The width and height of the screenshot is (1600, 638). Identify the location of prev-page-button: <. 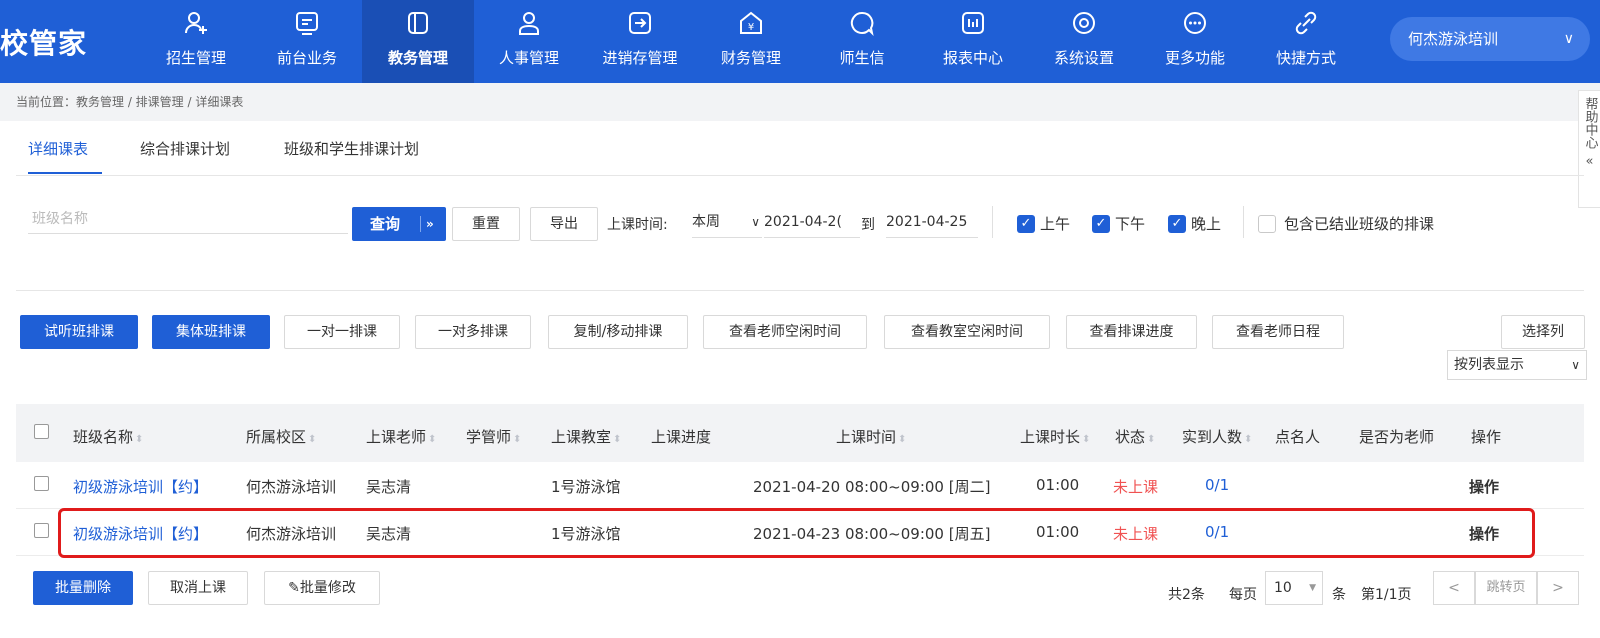
(1454, 588).